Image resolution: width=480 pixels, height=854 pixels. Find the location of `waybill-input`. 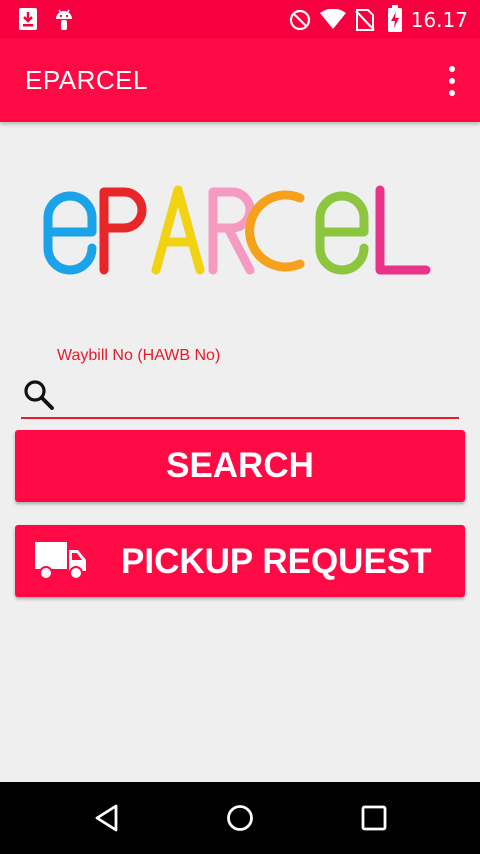

waybill-input is located at coordinates (259, 395).